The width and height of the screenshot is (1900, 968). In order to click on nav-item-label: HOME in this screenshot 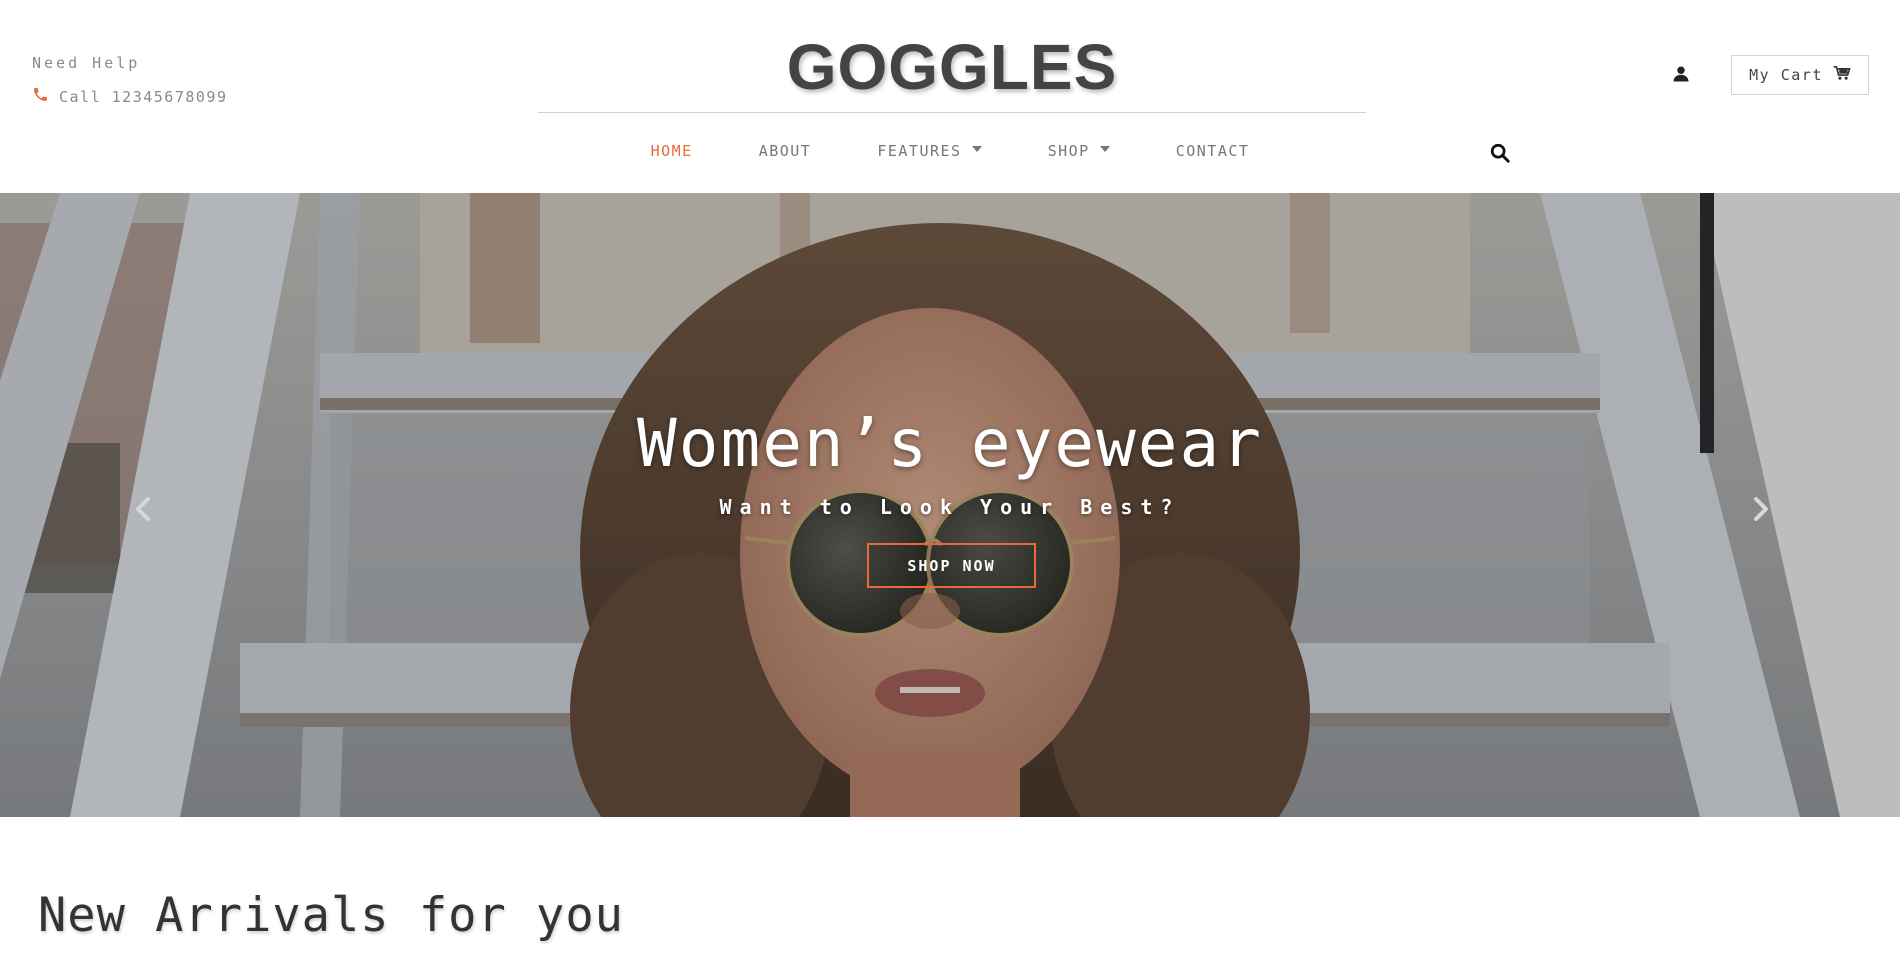, I will do `click(671, 151)`.